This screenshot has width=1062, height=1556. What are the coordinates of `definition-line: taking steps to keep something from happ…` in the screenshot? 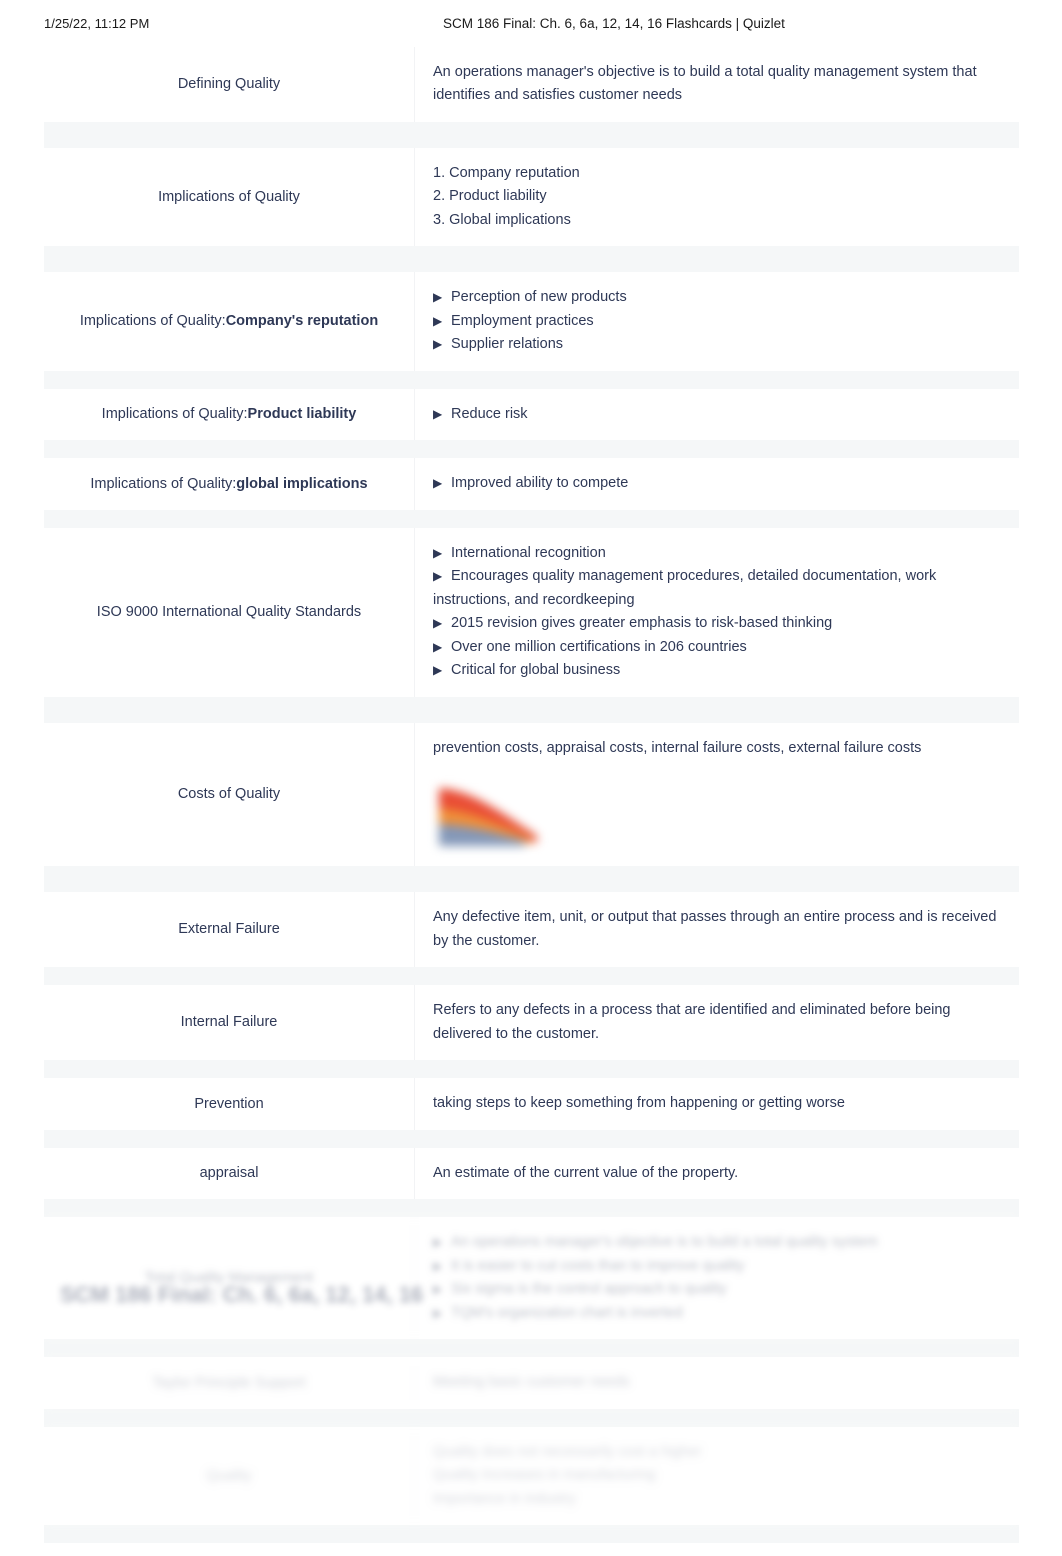 It's located at (717, 1103).